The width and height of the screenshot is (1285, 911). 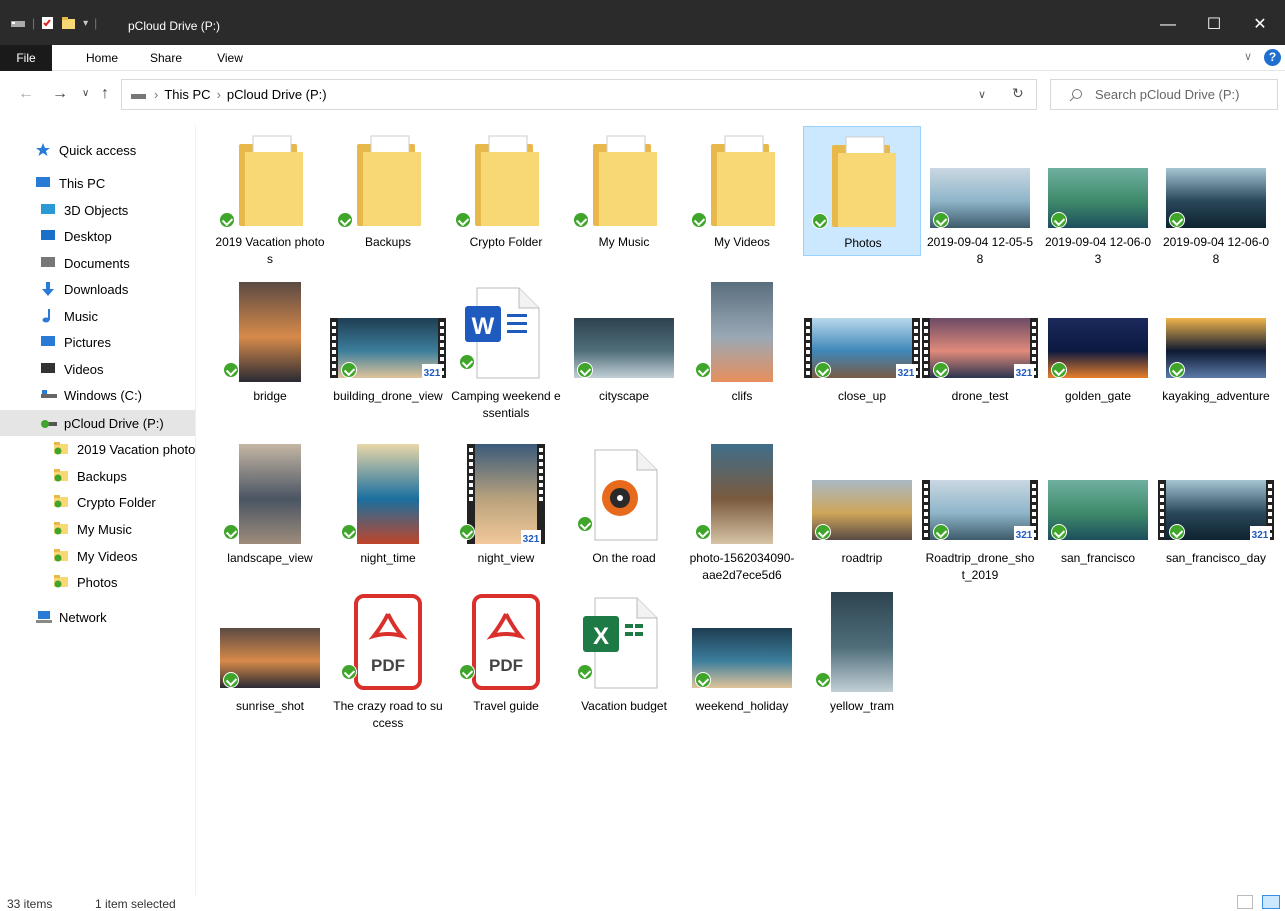 I want to click on expand-ribbon-icon: ∨, so click(x=1248, y=56).